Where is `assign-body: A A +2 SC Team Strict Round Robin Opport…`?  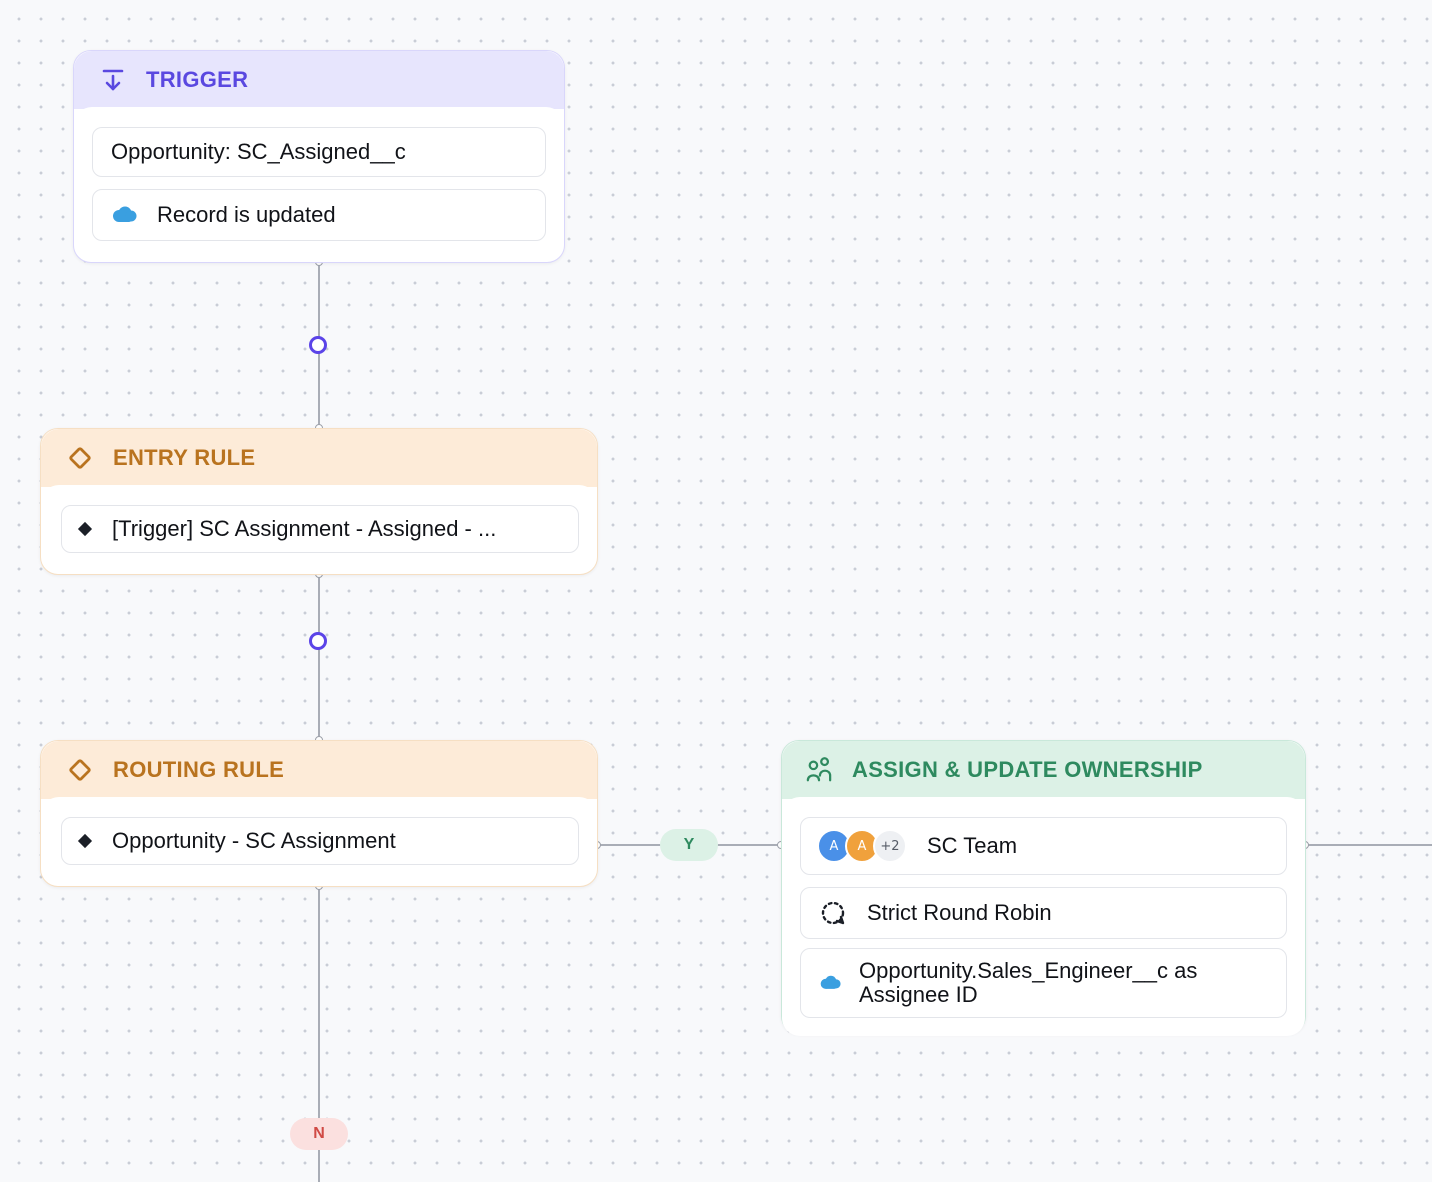 assign-body: A A +2 SC Team Strict Round Robin Opport… is located at coordinates (1043, 916).